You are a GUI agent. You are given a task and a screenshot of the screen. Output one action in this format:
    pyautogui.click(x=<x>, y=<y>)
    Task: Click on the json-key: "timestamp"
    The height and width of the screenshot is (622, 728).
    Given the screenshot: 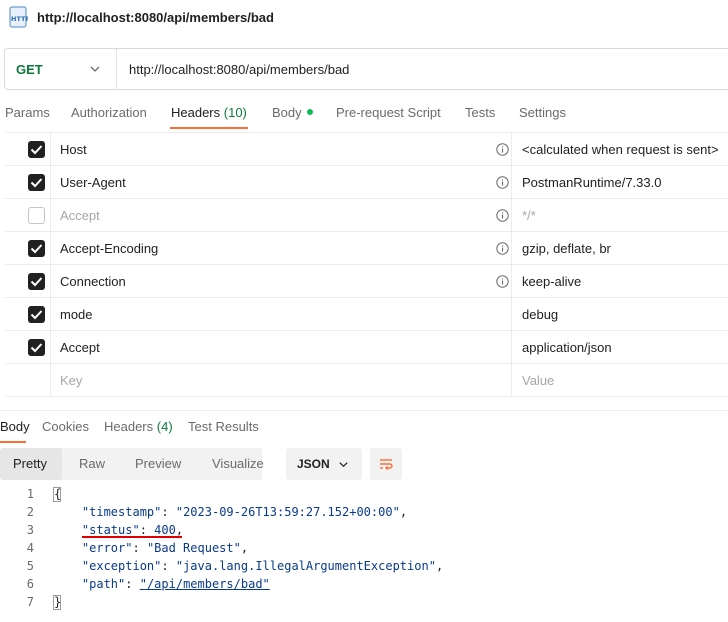 What is the action you would take?
    pyautogui.click(x=121, y=512)
    